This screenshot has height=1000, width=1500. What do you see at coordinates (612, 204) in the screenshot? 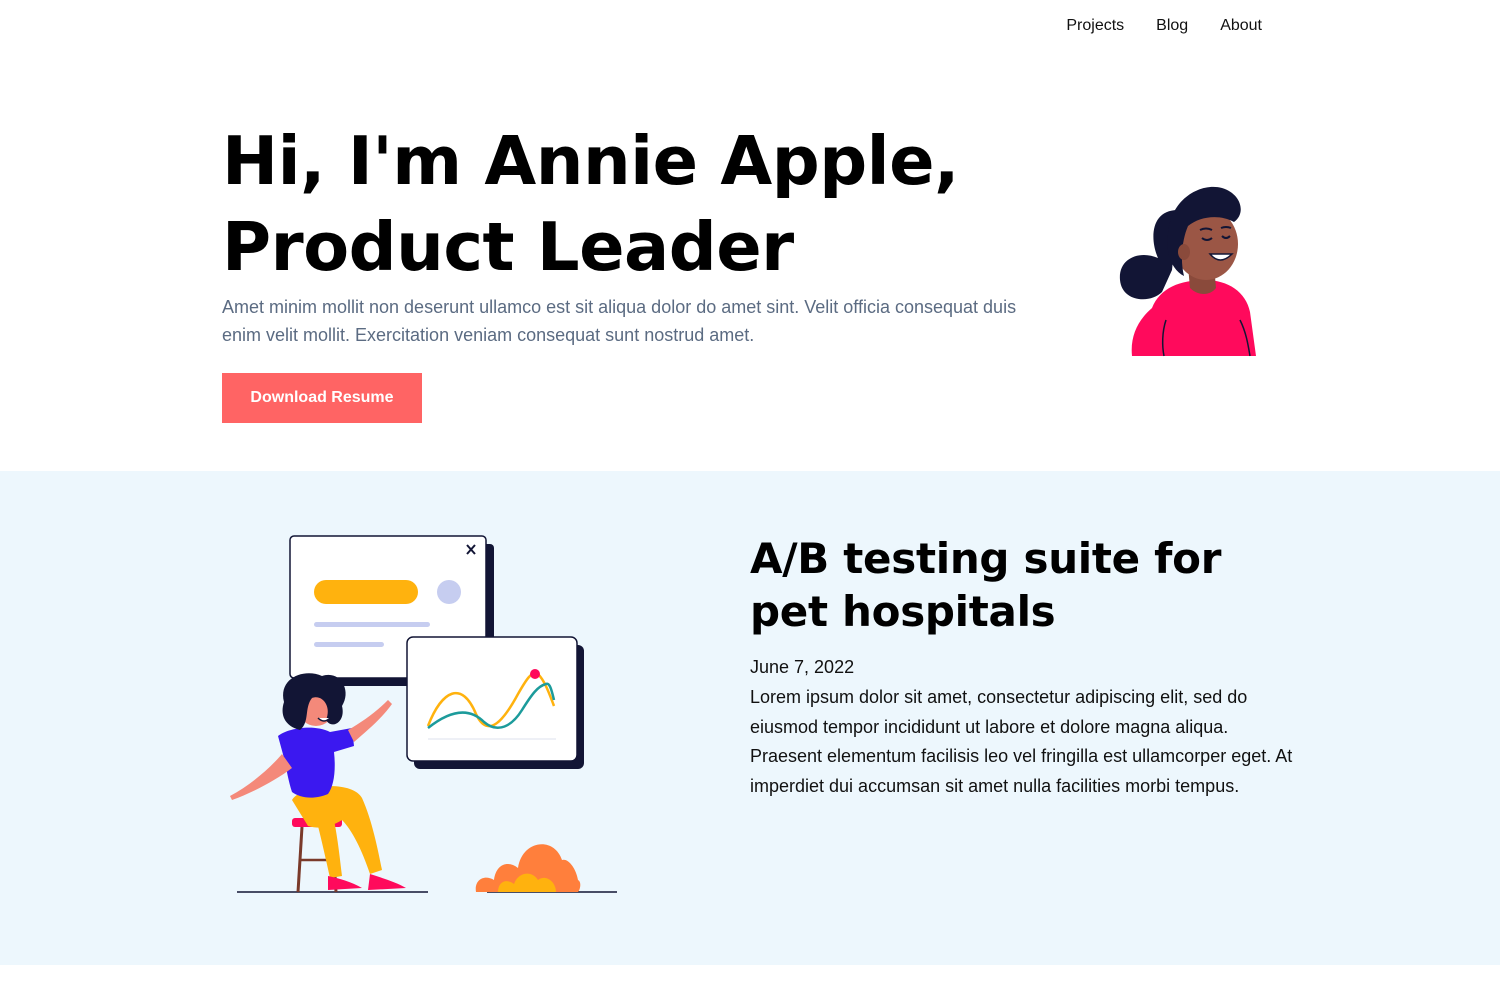
I see `hero-title: Hi, I'm Annie Apple, Product Leader` at bounding box center [612, 204].